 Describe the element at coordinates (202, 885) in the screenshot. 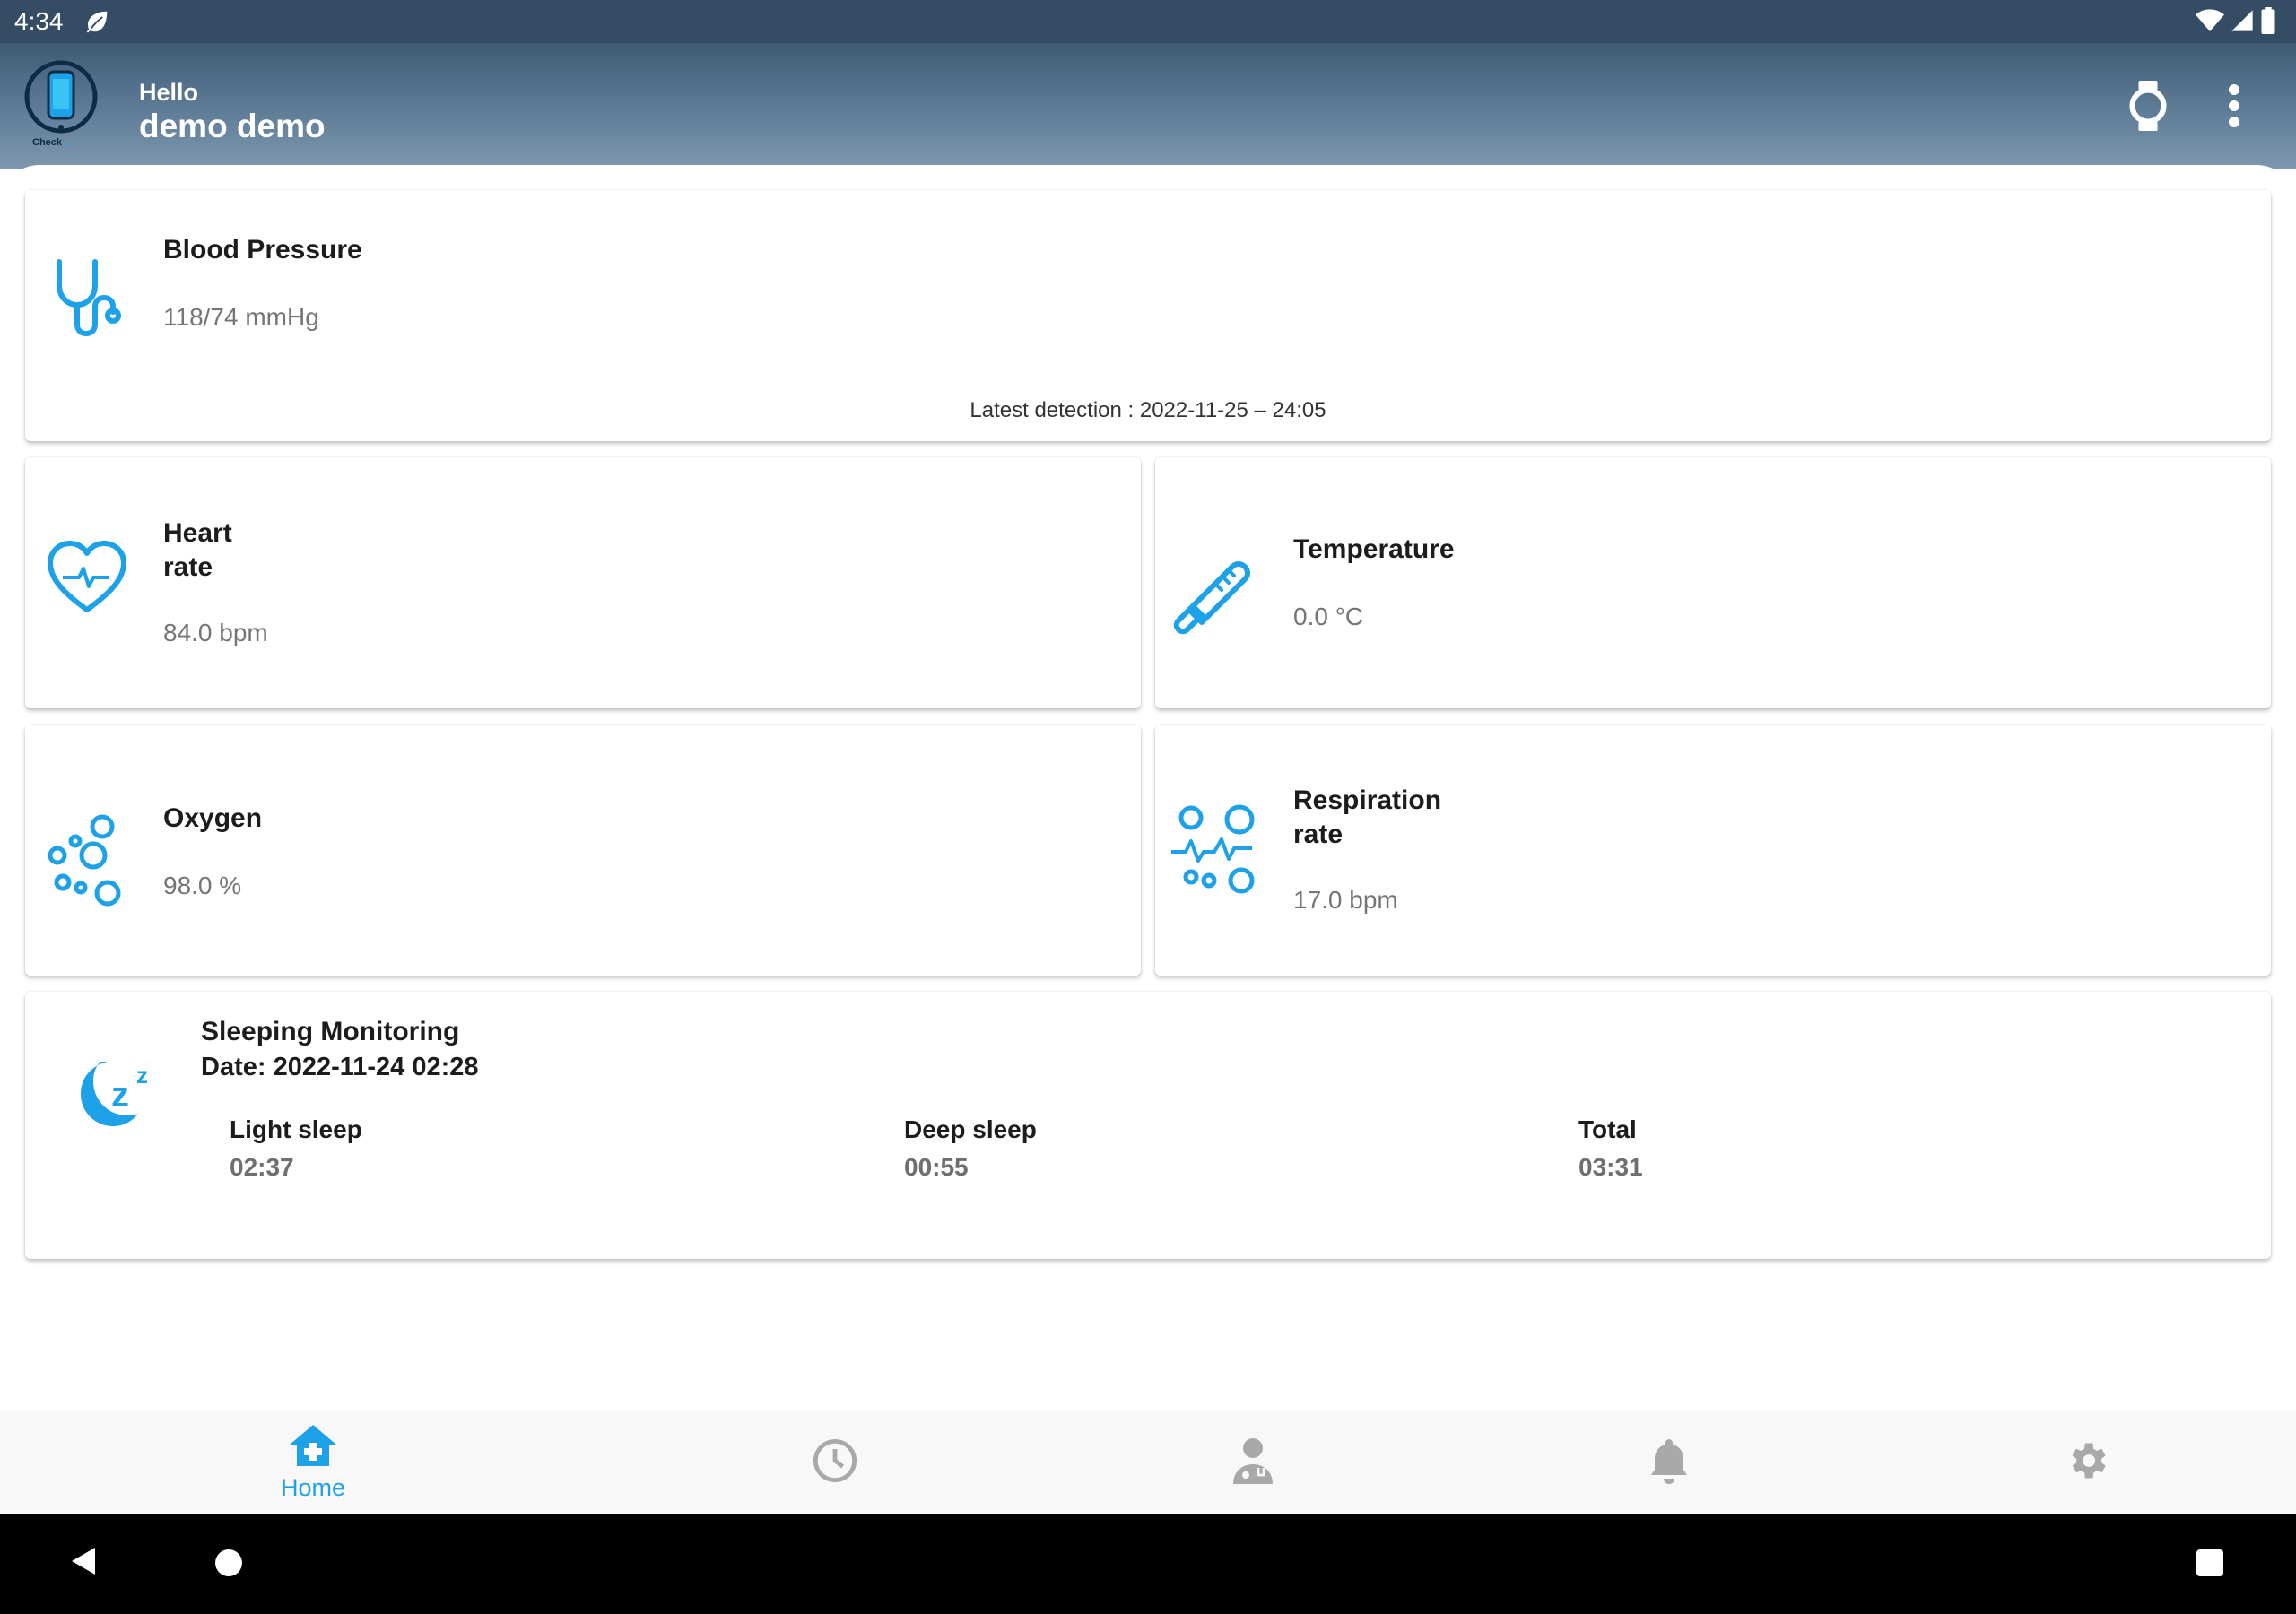

I see `card-value: 98.0 %` at that location.